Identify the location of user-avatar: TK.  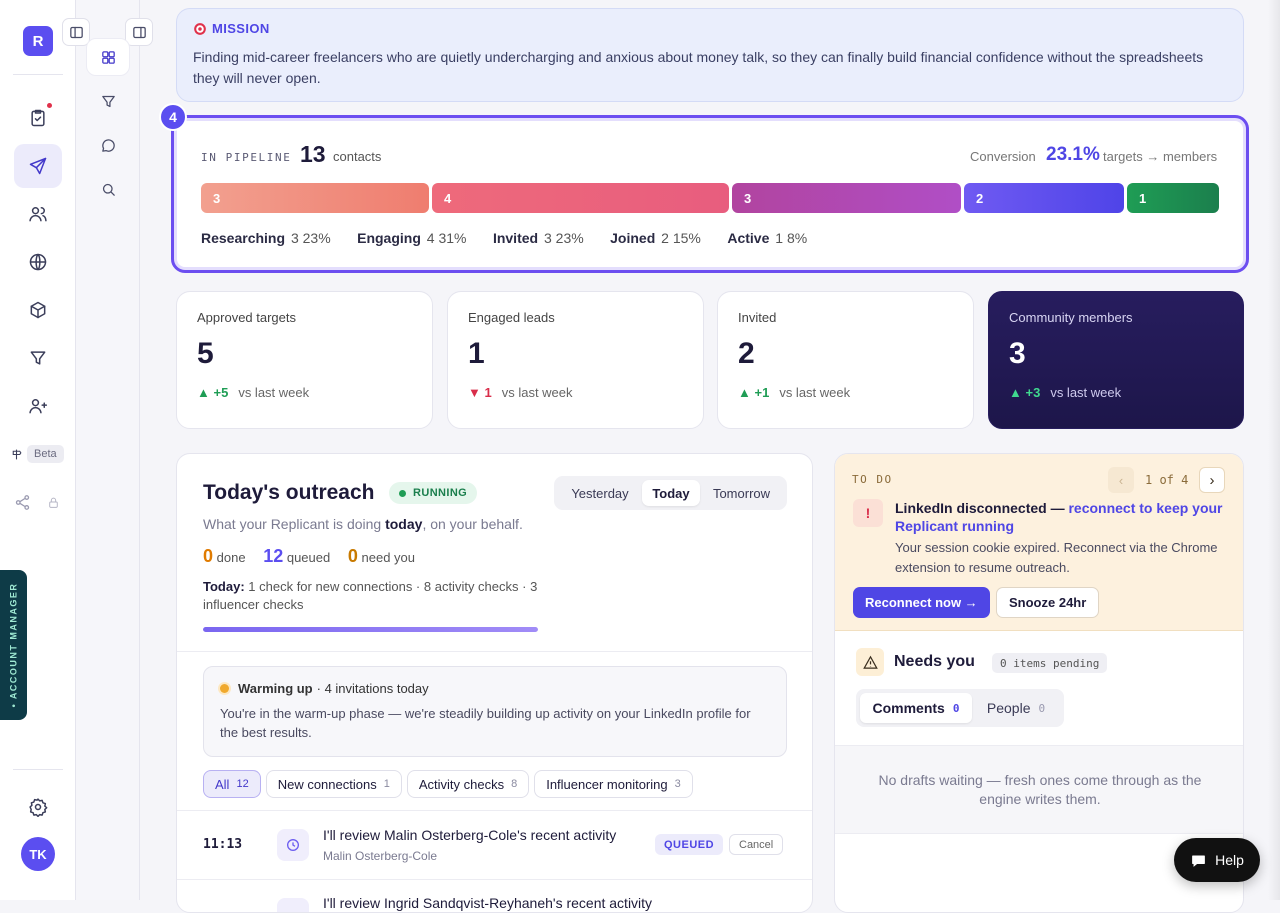
(38, 854).